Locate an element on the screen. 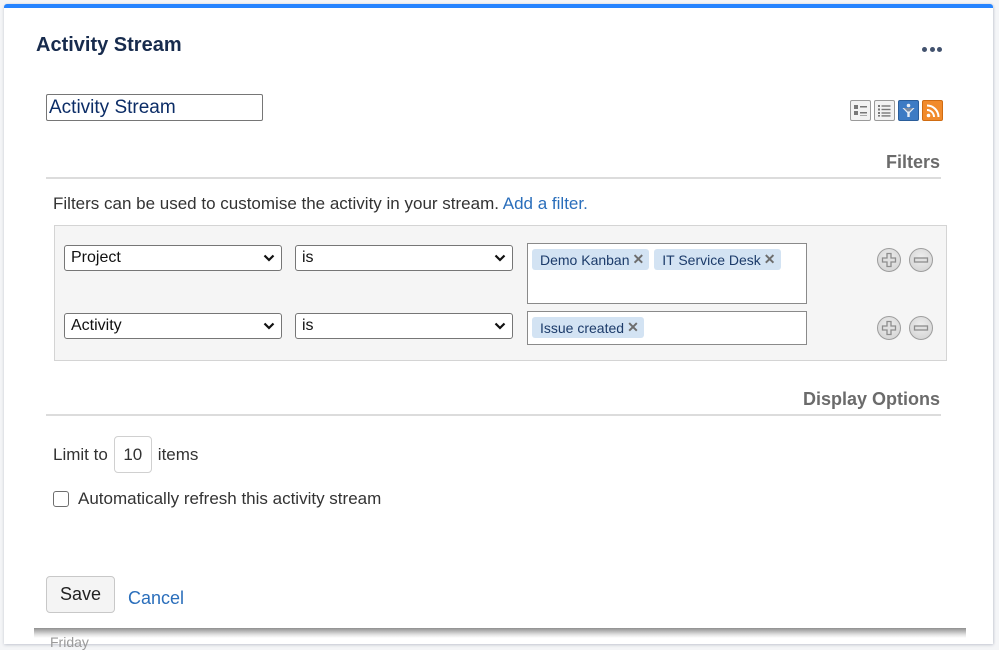 This screenshot has height=650, width=999. limit-items-input is located at coordinates (132, 454).